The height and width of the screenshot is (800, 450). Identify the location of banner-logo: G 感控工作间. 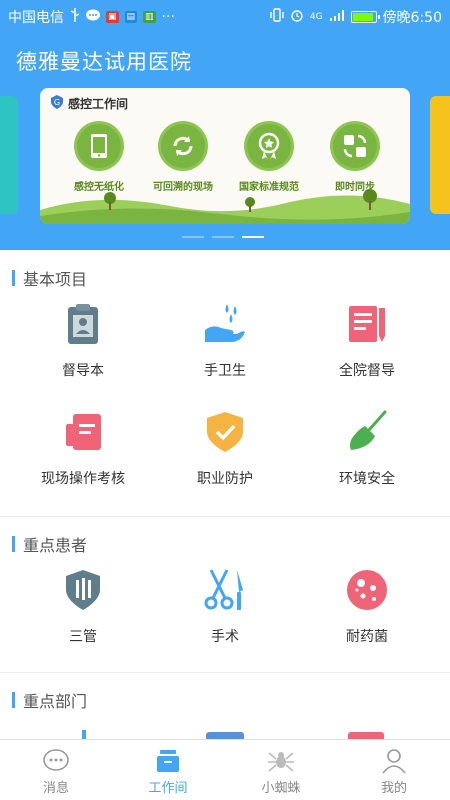
(89, 103).